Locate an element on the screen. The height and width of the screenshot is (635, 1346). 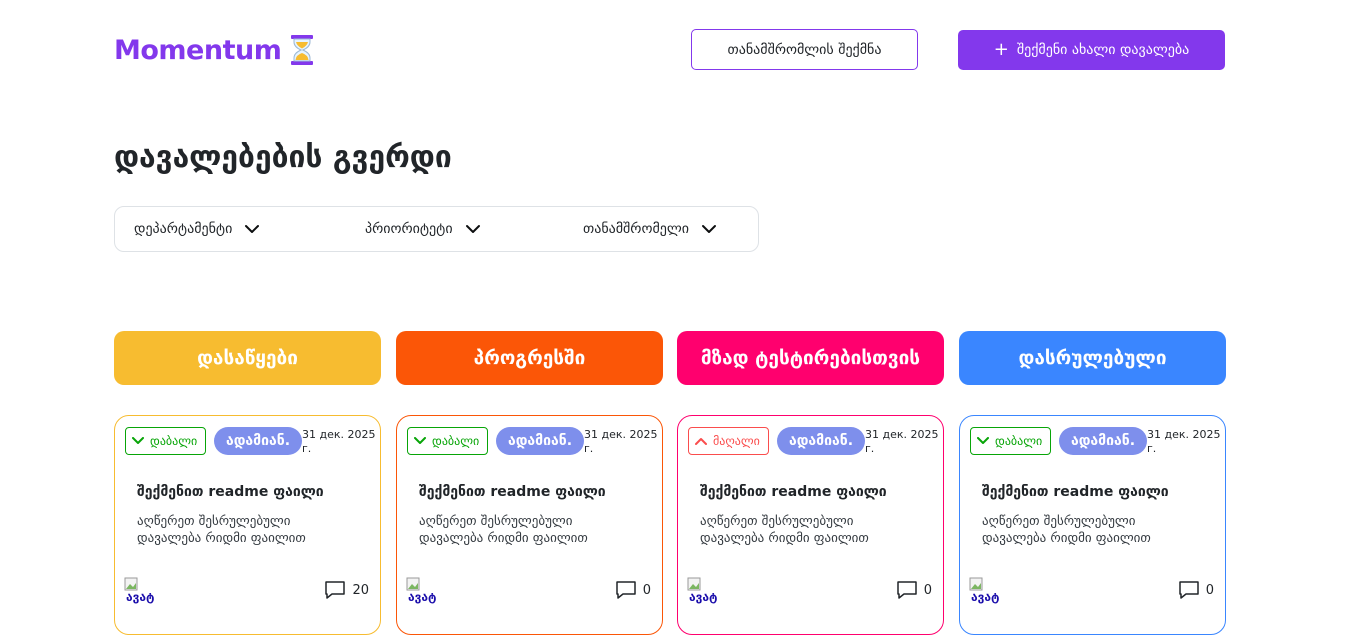
column-header-done: დასრულებული is located at coordinates (1092, 358).